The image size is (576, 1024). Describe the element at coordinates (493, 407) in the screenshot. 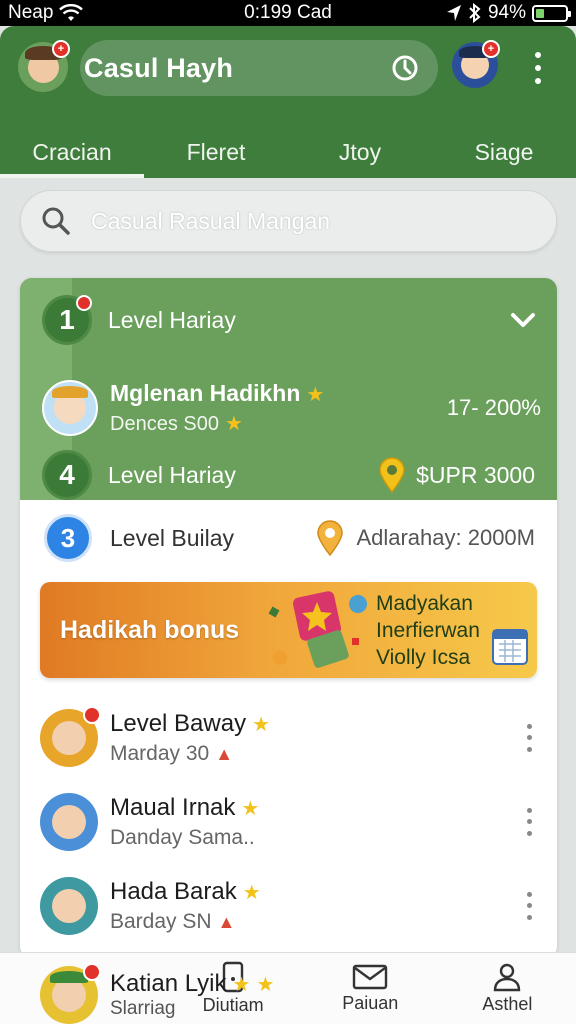

I see `player-percent: 17- 200%` at that location.